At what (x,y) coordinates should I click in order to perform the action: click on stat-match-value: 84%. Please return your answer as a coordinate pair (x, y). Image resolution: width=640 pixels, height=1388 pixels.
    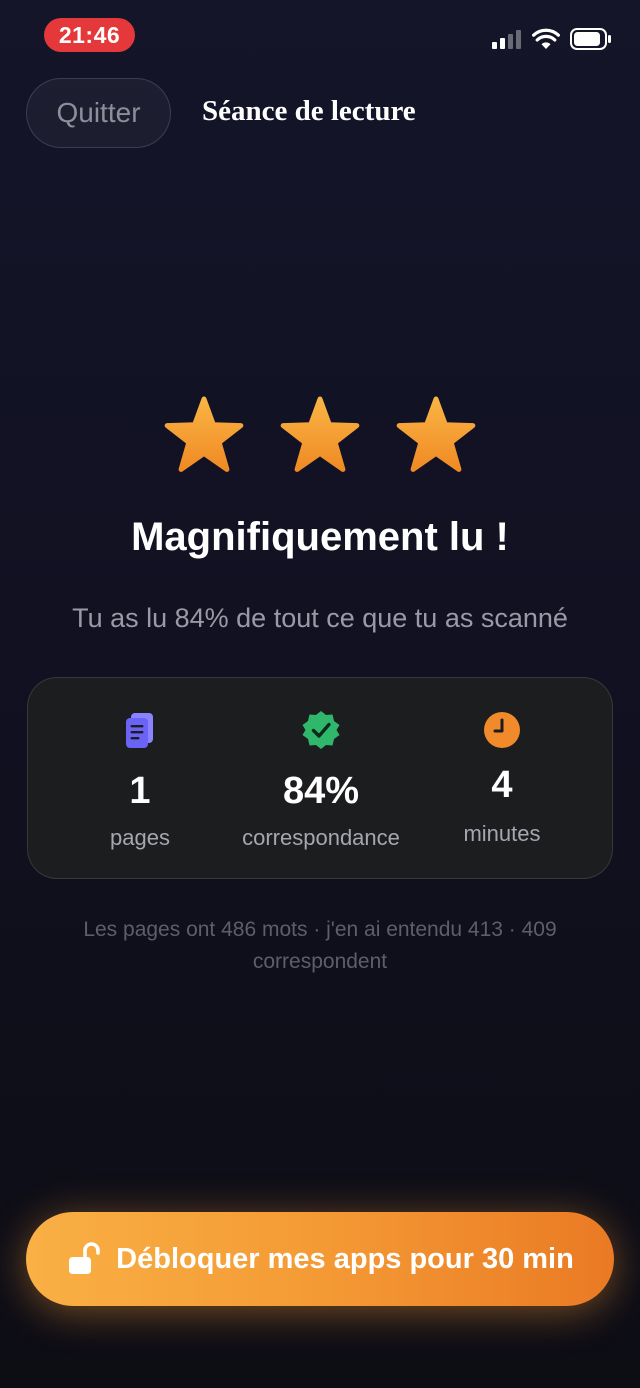
    Looking at the image, I should click on (321, 791).